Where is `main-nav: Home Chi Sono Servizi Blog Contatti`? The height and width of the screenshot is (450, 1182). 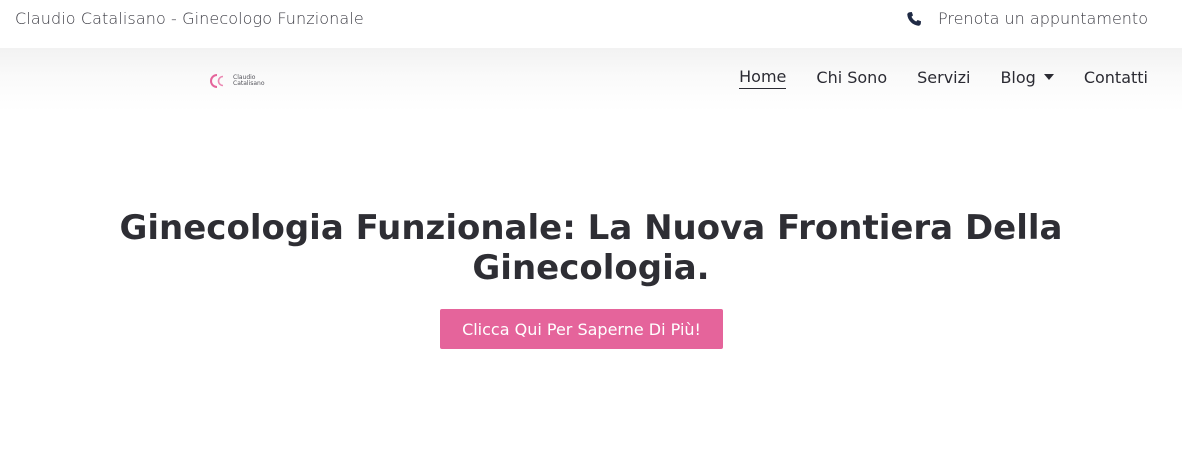 main-nav: Home Chi Sono Servizi Blog Contatti is located at coordinates (943, 78).